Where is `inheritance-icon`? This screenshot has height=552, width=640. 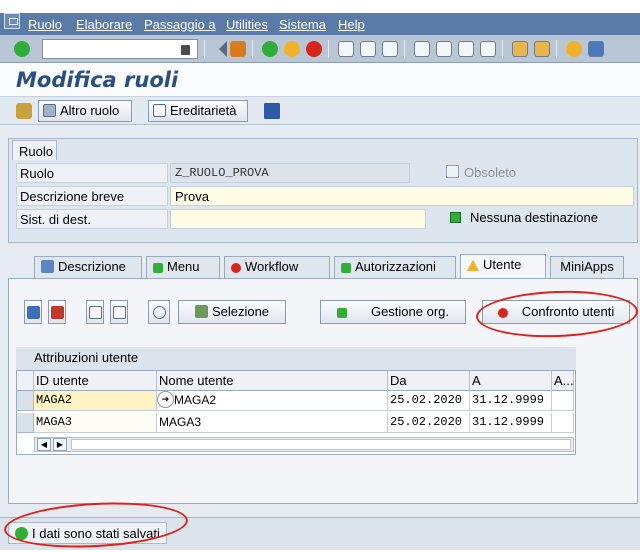 inheritance-icon is located at coordinates (159, 110).